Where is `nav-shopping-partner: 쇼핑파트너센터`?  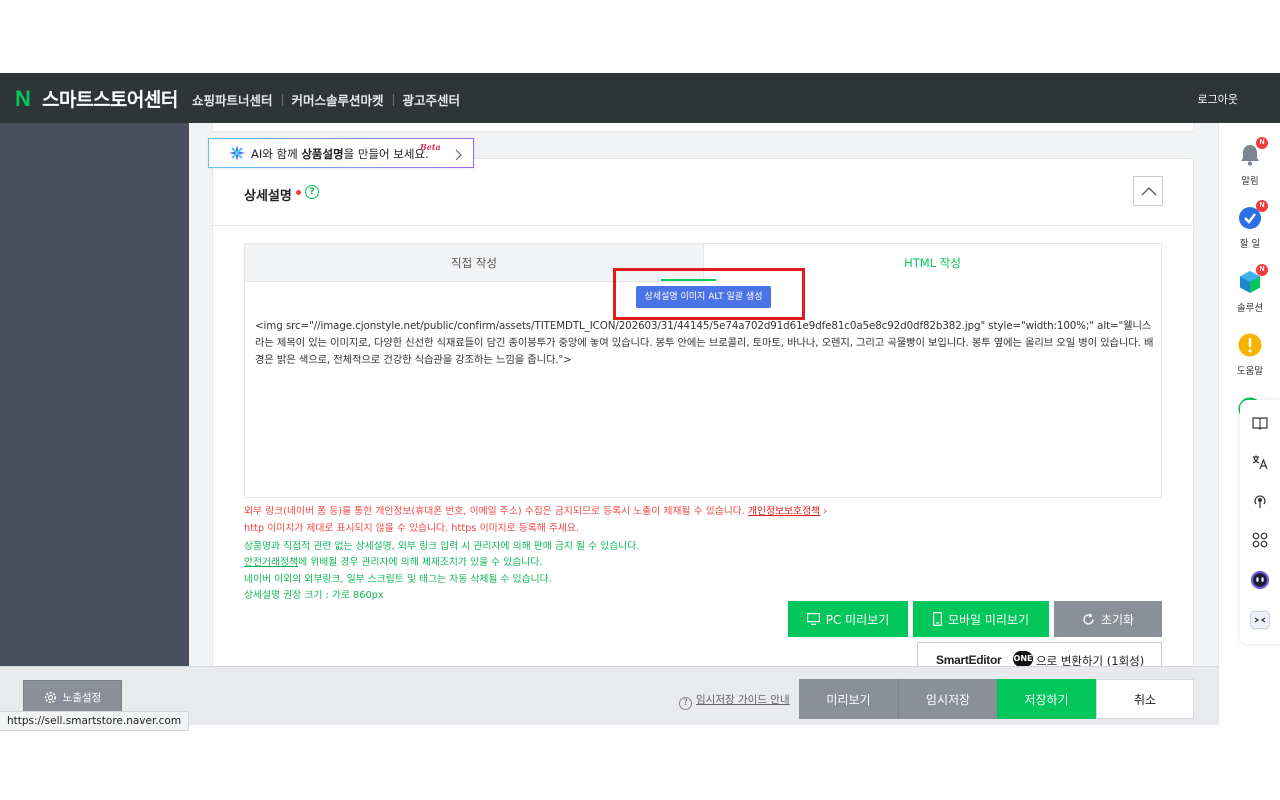 nav-shopping-partner: 쇼핑파트너센터 is located at coordinates (232, 99).